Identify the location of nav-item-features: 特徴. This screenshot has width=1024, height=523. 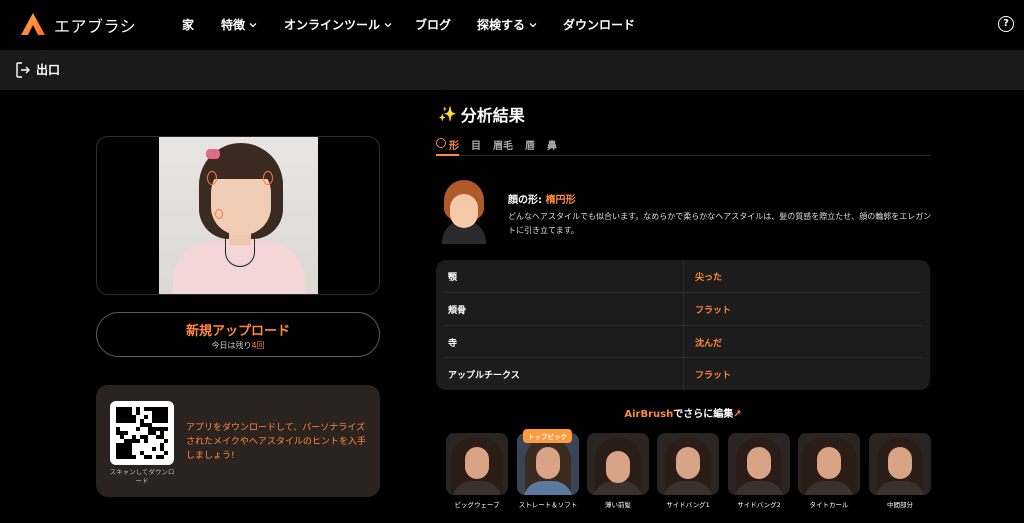
(239, 24).